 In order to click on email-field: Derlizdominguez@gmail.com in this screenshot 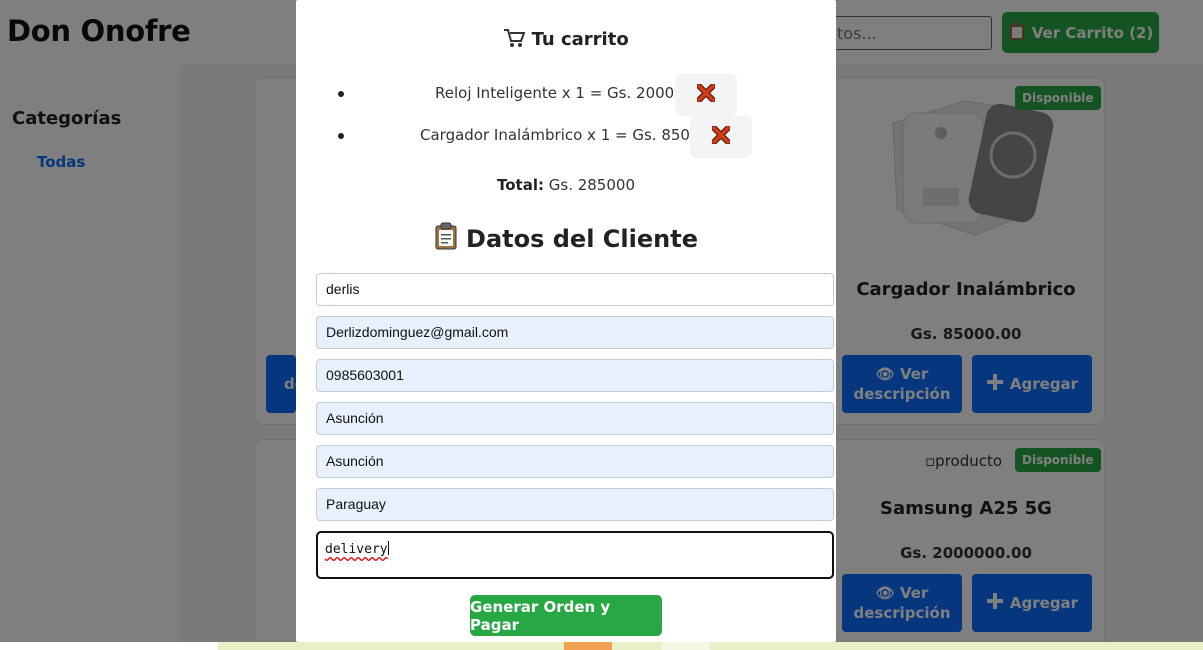, I will do `click(575, 332)`.